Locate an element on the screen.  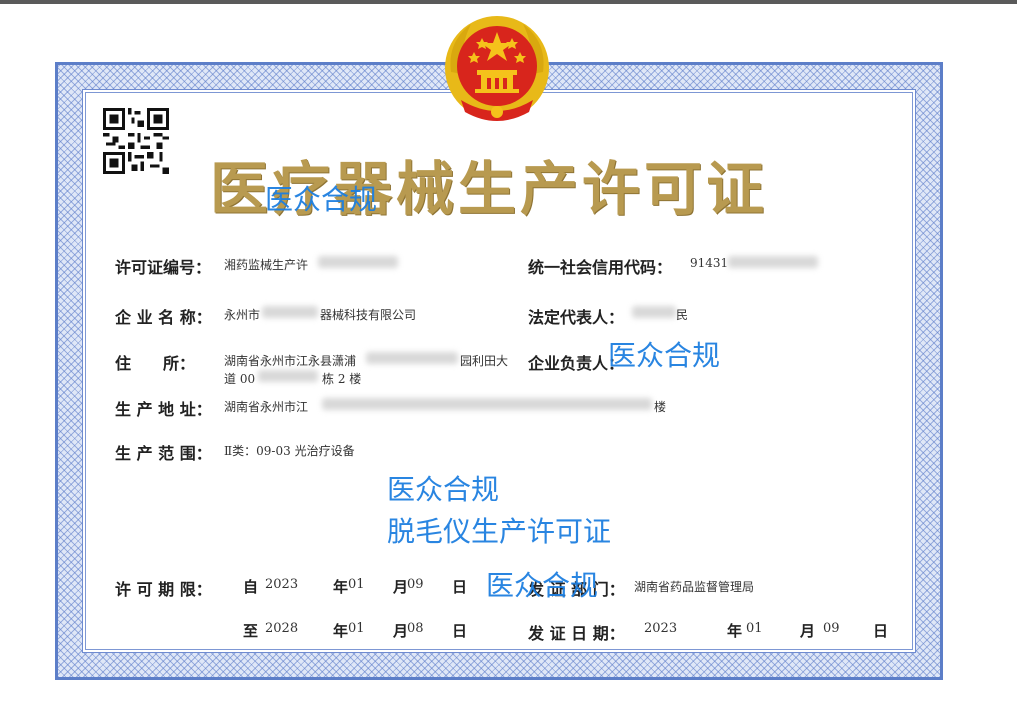
to-label: 至 is located at coordinates (251, 631).